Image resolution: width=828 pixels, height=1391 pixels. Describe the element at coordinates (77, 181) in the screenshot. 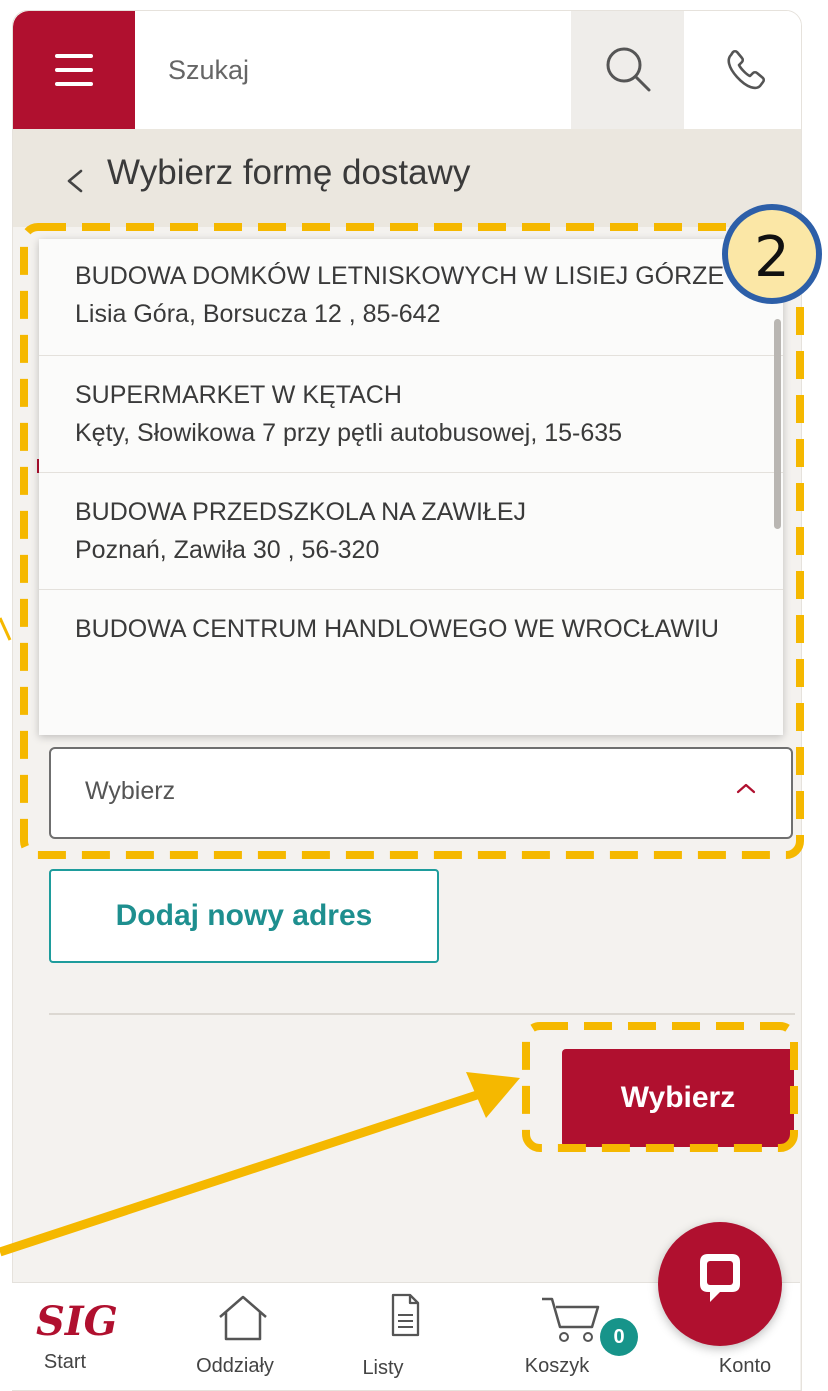

I see `chevron-left-icon` at that location.